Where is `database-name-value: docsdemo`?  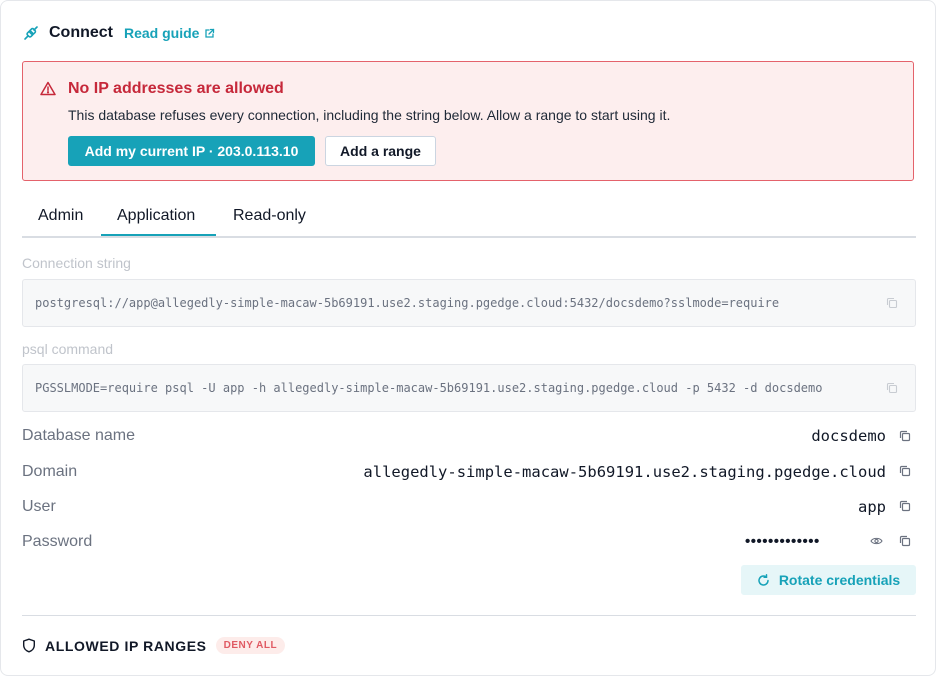 database-name-value: docsdemo is located at coordinates (848, 436).